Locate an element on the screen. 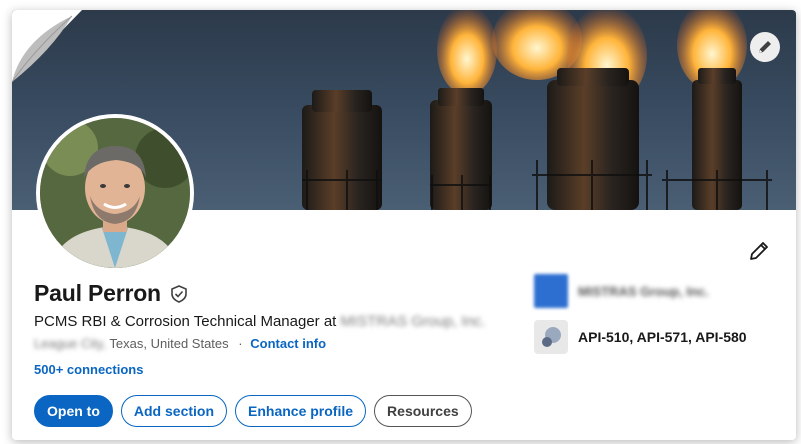  edit-banner-button is located at coordinates (765, 47).